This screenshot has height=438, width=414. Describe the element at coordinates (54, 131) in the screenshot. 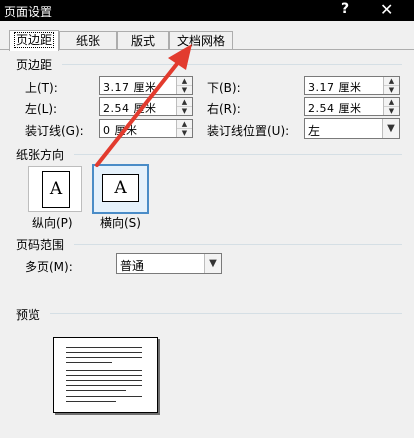

I see `gutter-label: 装订线(G):` at that location.